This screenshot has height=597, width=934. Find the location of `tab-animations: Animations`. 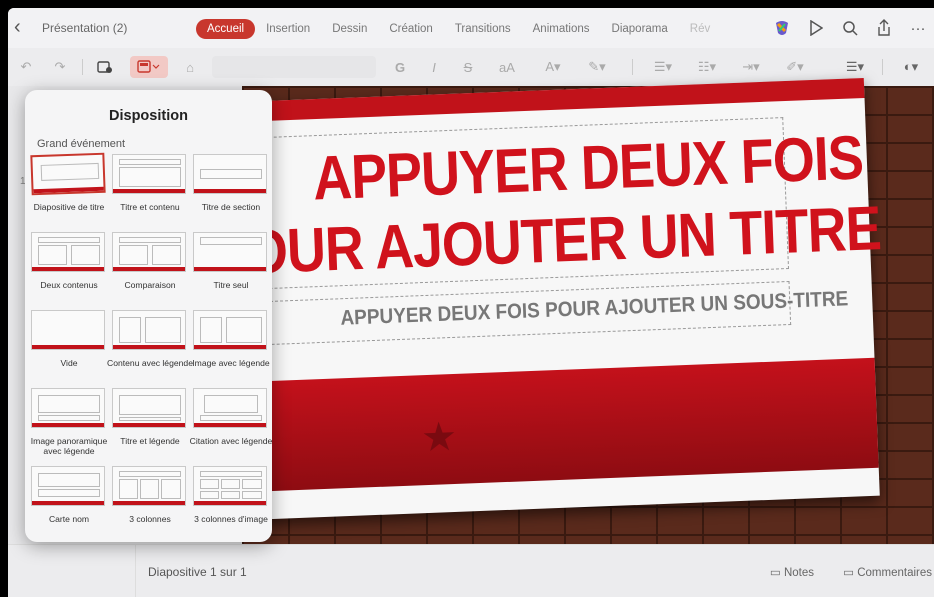

tab-animations: Animations is located at coordinates (561, 29).